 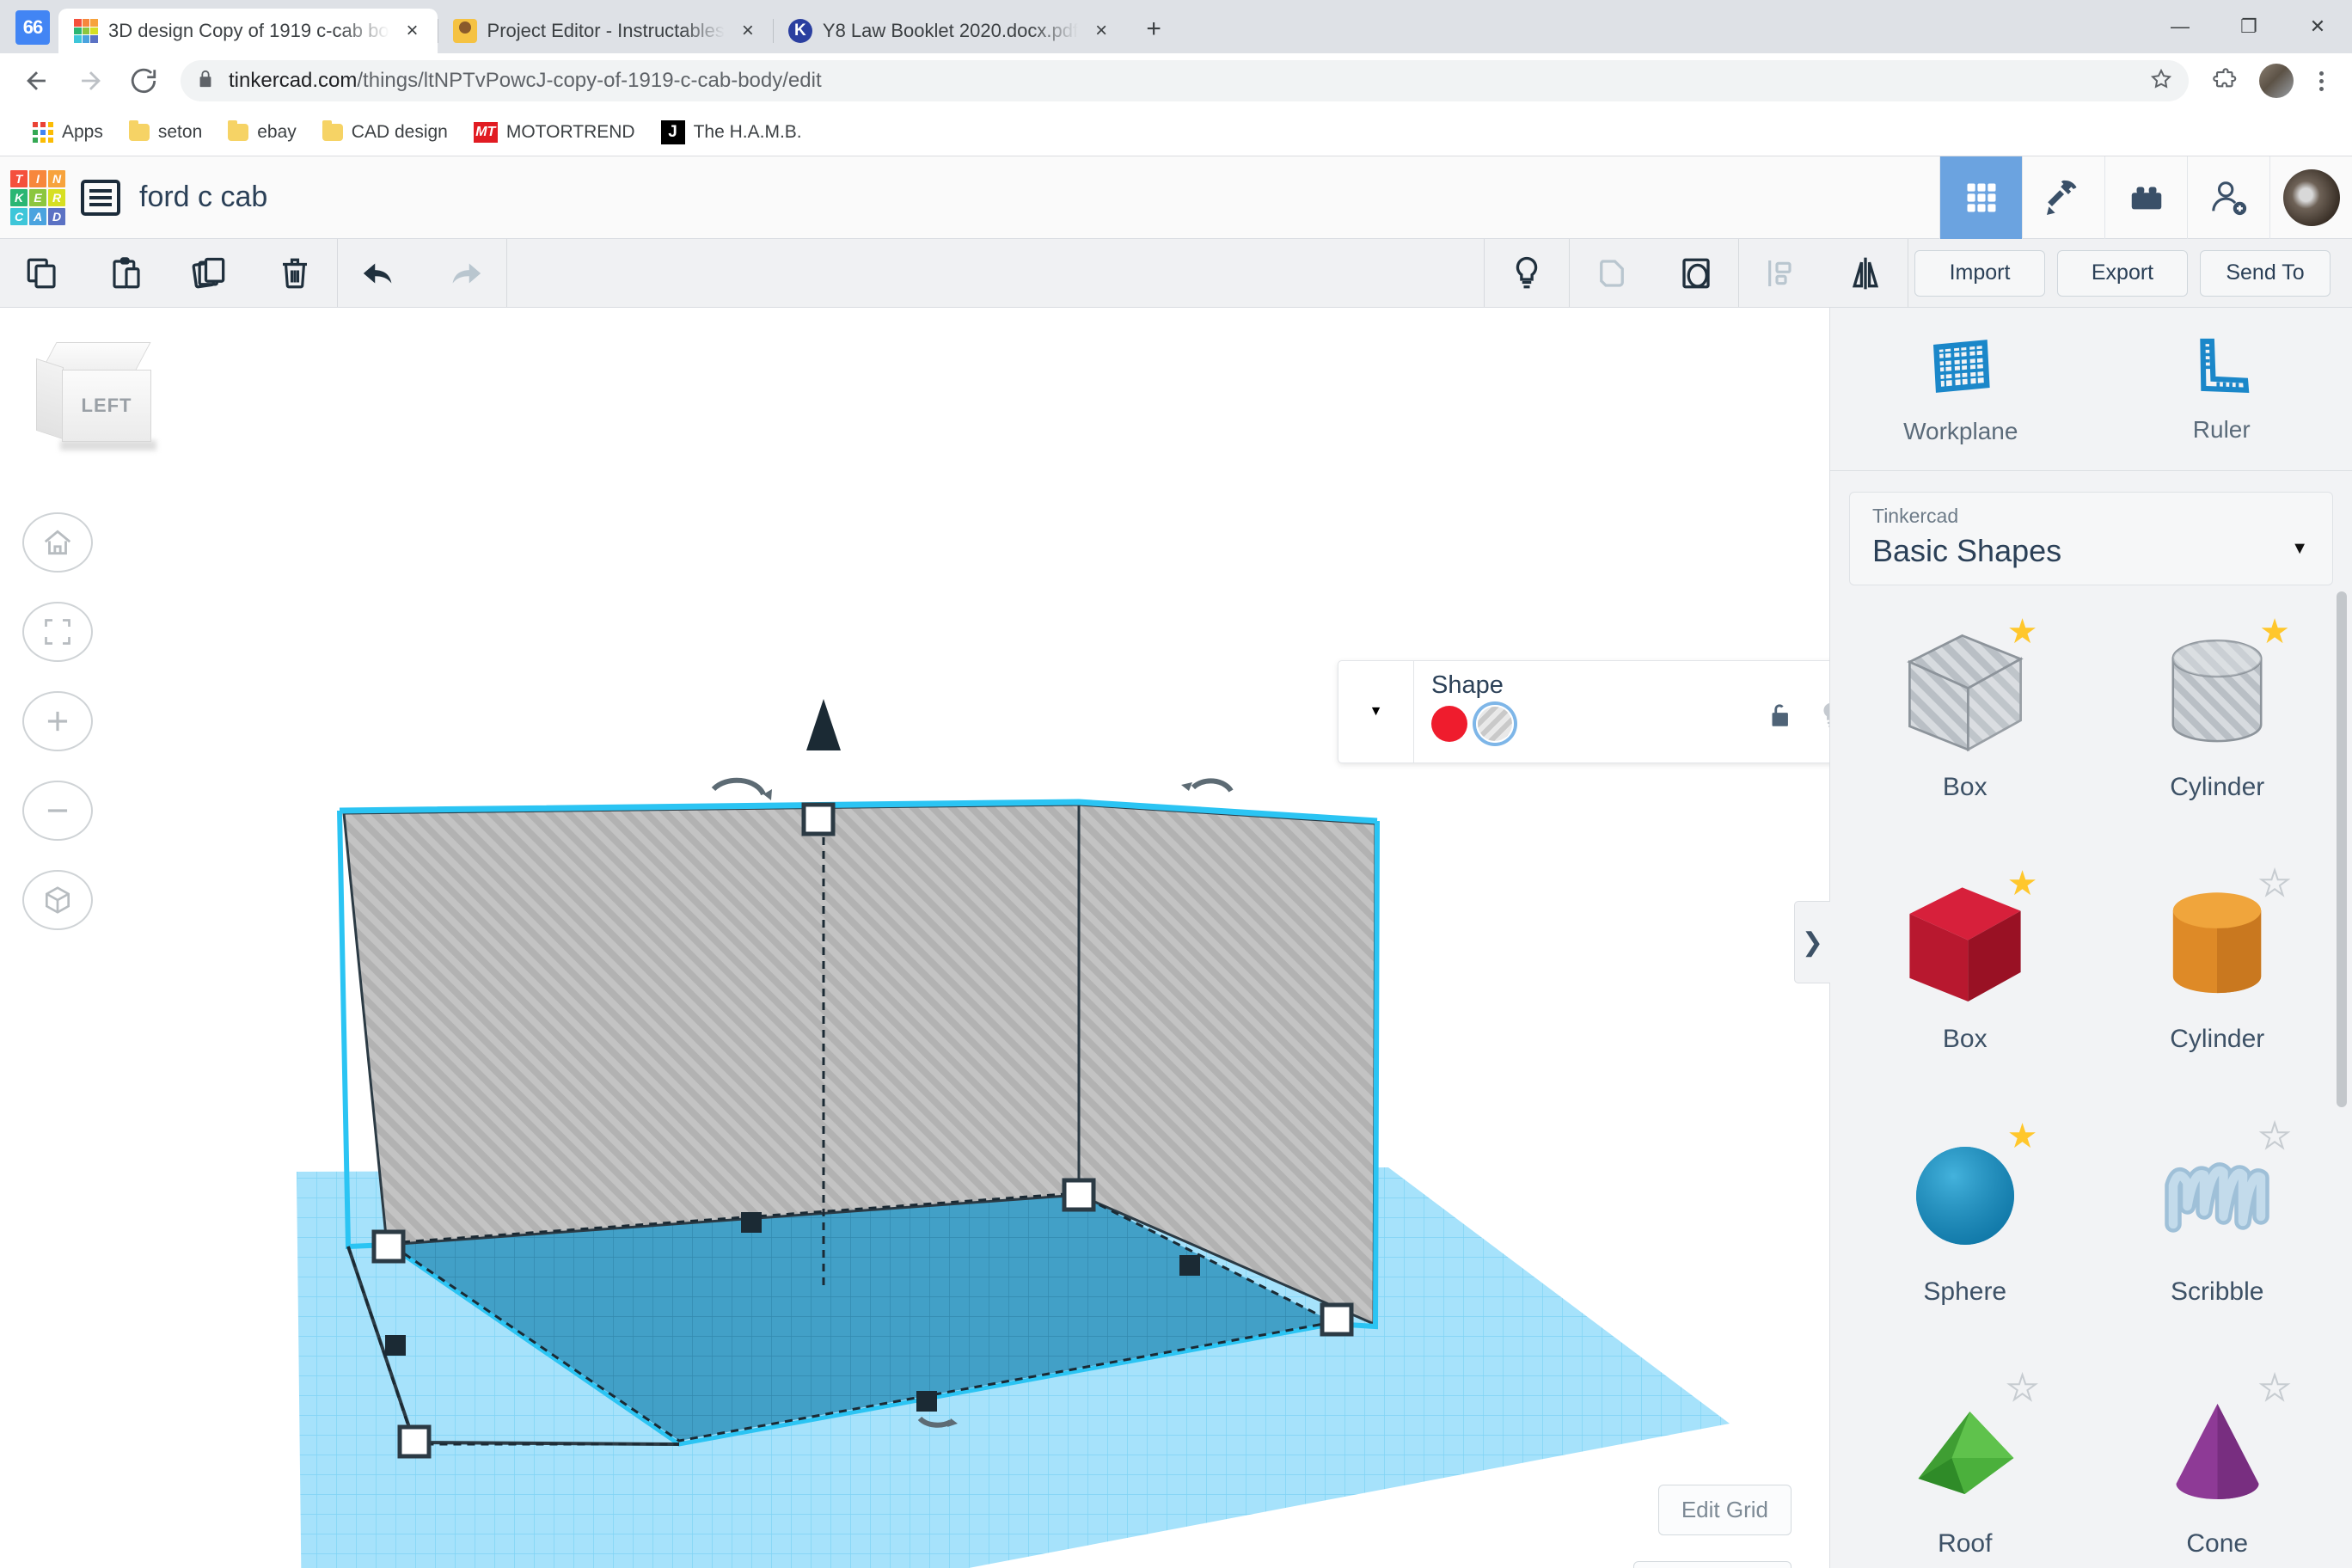 I want to click on browser-profile-avatar, so click(x=2276, y=81).